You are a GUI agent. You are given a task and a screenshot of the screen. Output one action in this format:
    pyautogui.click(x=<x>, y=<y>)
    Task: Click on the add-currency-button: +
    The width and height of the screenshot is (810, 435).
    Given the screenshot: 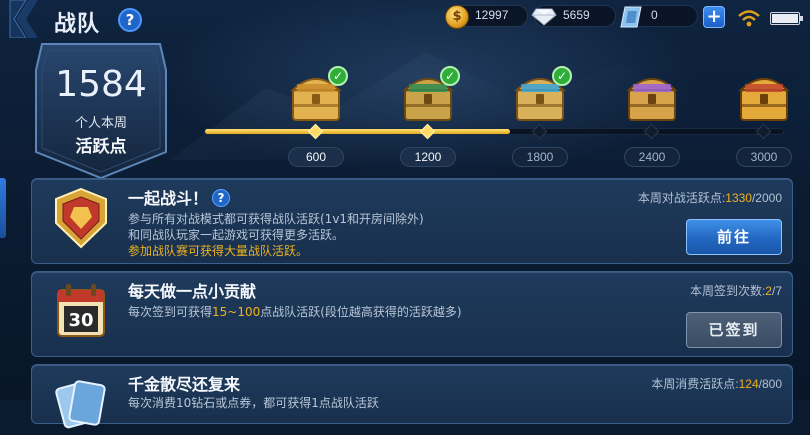 What is the action you would take?
    pyautogui.click(x=714, y=17)
    